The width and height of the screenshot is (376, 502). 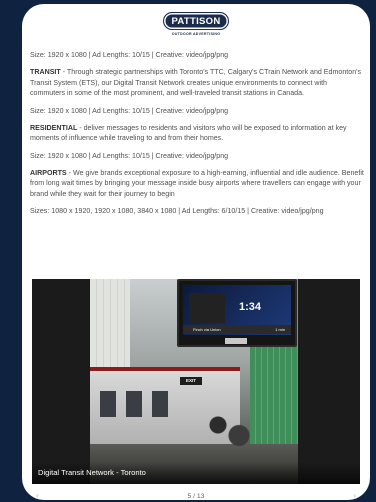 What do you see at coordinates (354, 495) in the screenshot?
I see `chevron-right-icon: ›` at bounding box center [354, 495].